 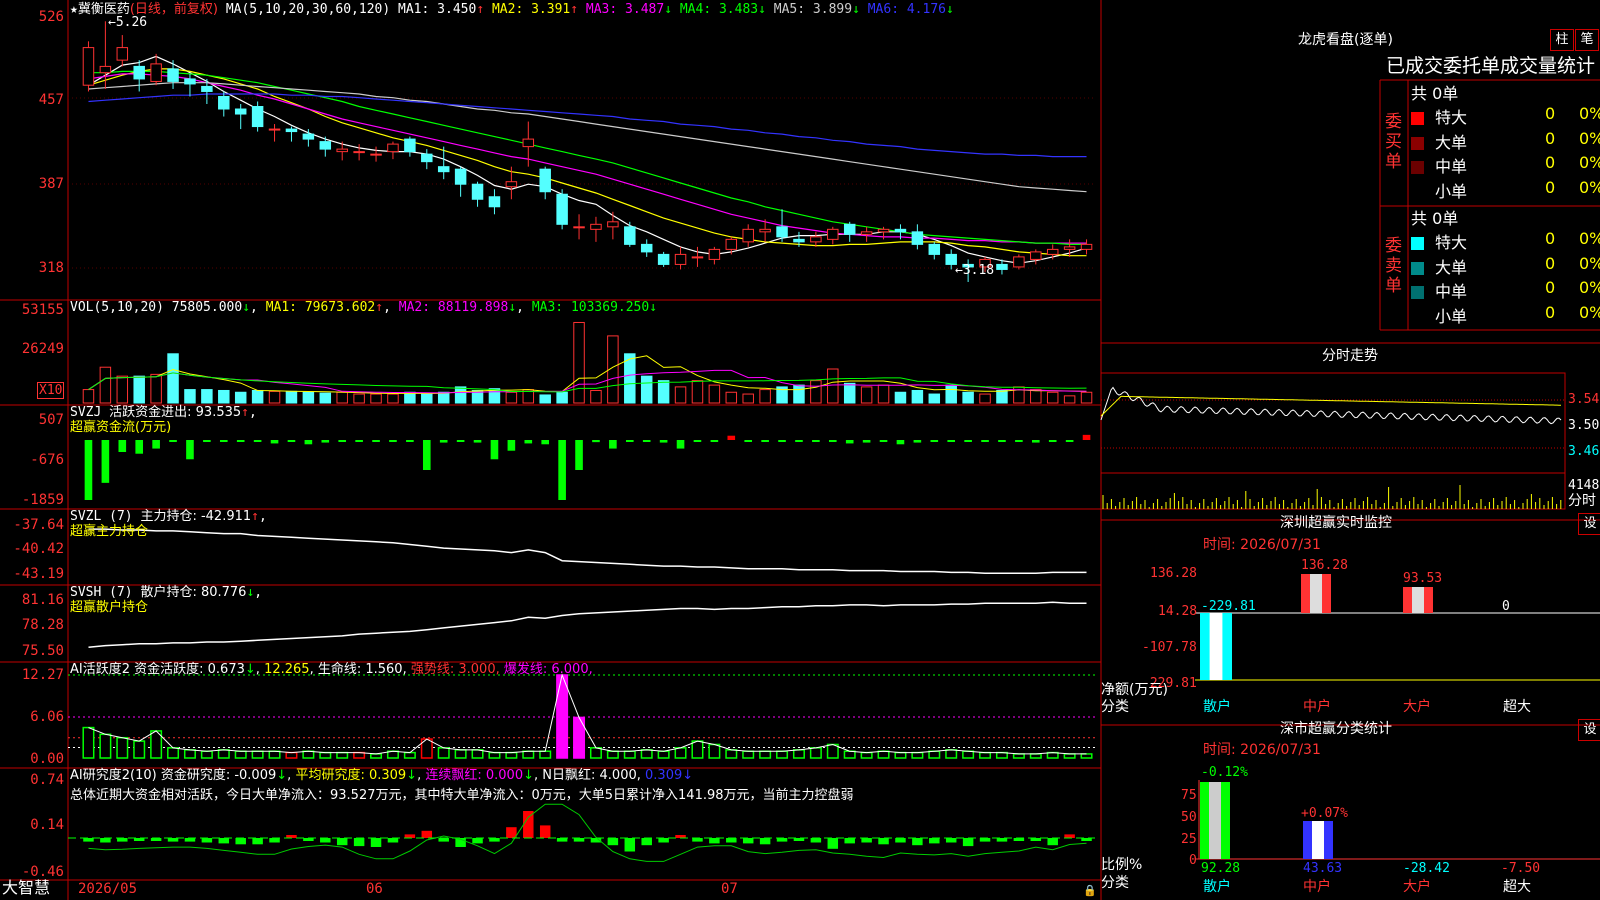 What do you see at coordinates (282, 775) in the screenshot?
I see `ai2-arrow: ↓` at bounding box center [282, 775].